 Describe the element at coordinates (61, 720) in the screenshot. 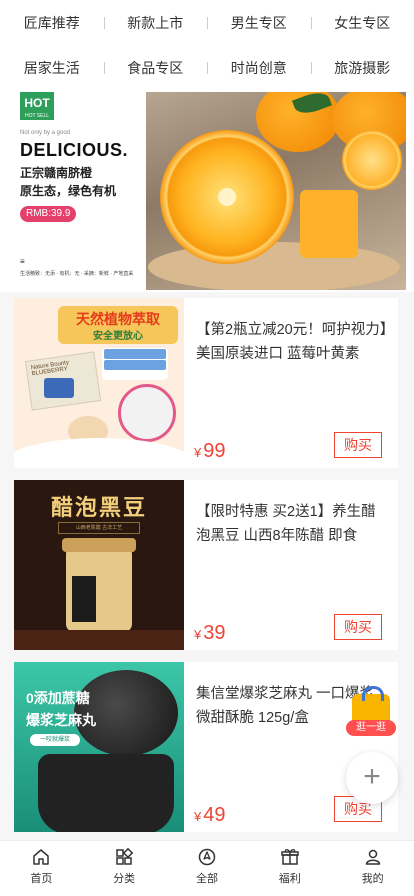

I see `thumb-banner-sub: 爆浆芝麻丸` at that location.